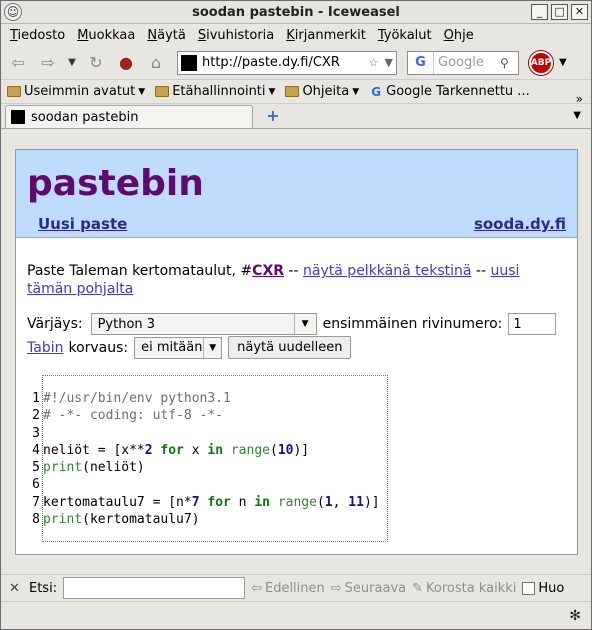  What do you see at coordinates (256, 588) in the screenshot?
I see `arrow-left-icon: ⇦` at bounding box center [256, 588].